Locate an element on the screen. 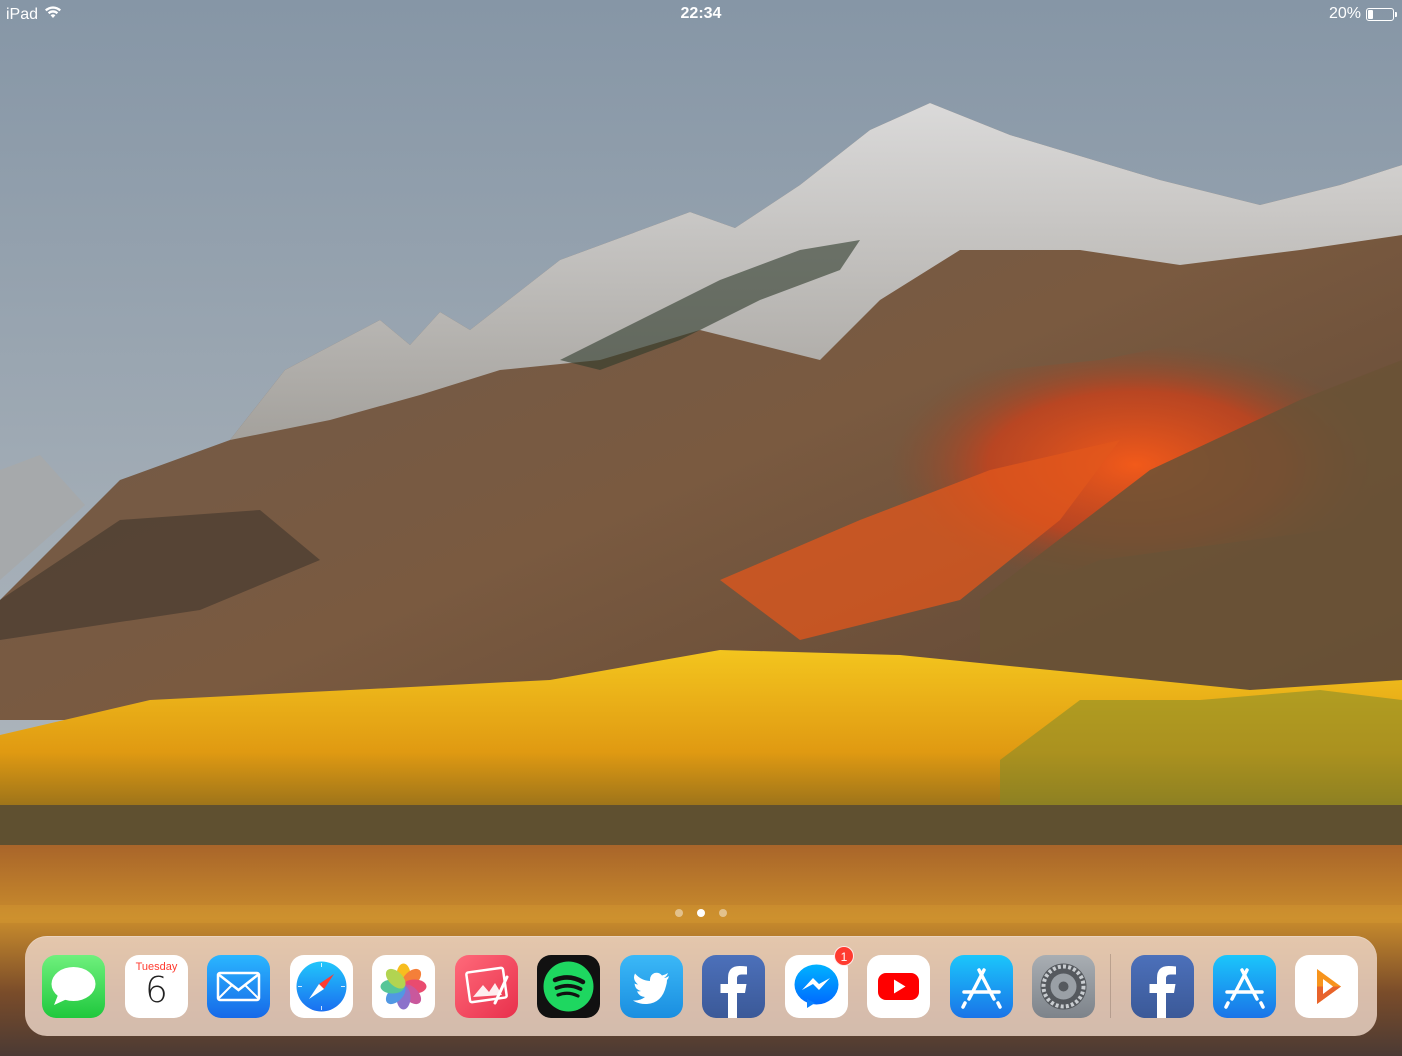 The width and height of the screenshot is (1402, 1056). dock-app-pixelmator is located at coordinates (486, 986).